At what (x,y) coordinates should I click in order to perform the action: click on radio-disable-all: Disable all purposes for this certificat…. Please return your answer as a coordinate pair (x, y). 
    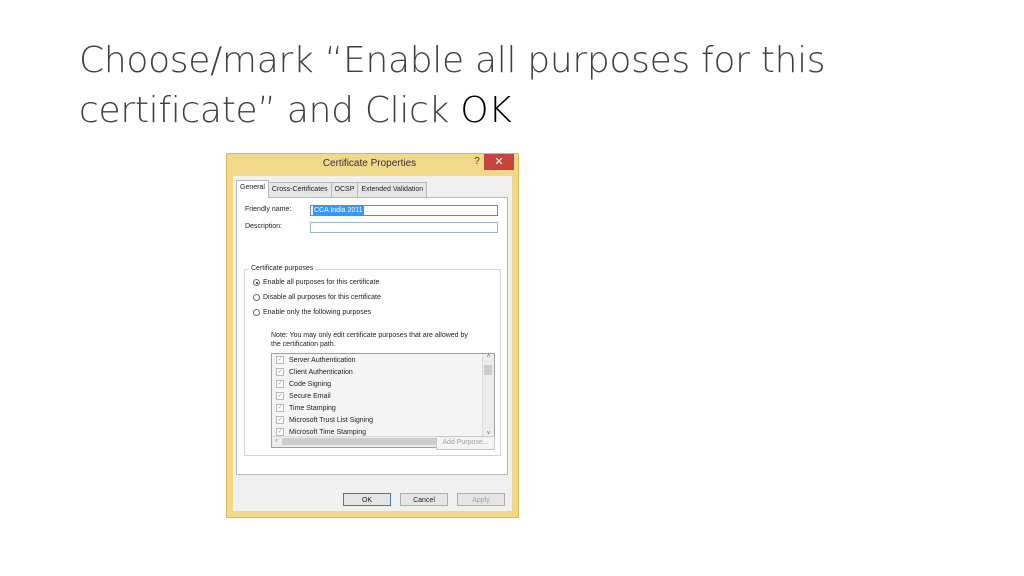
    Looking at the image, I should click on (317, 297).